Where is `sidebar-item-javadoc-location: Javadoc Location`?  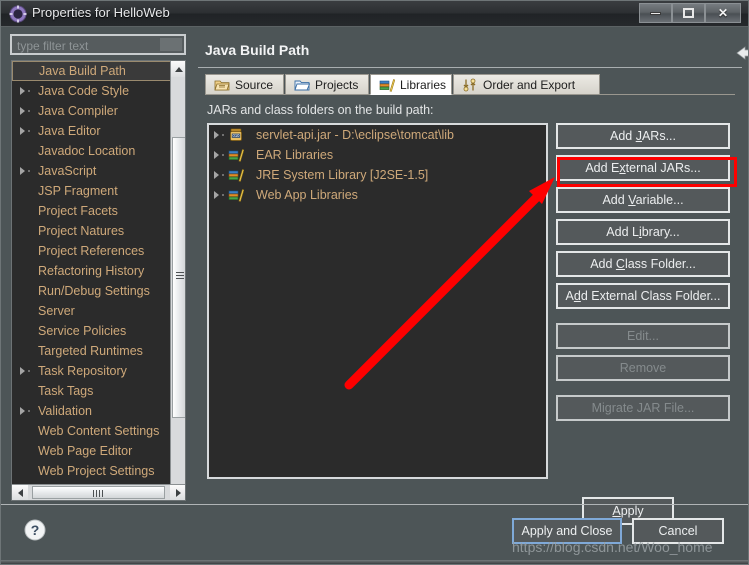 sidebar-item-javadoc-location: Javadoc Location is located at coordinates (98, 151).